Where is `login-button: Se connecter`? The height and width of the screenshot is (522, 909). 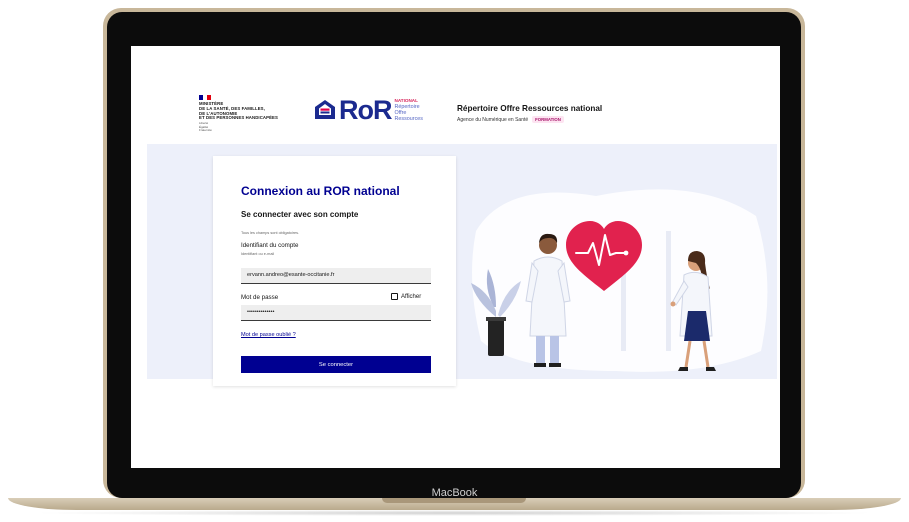
login-button: Se connecter is located at coordinates (336, 364).